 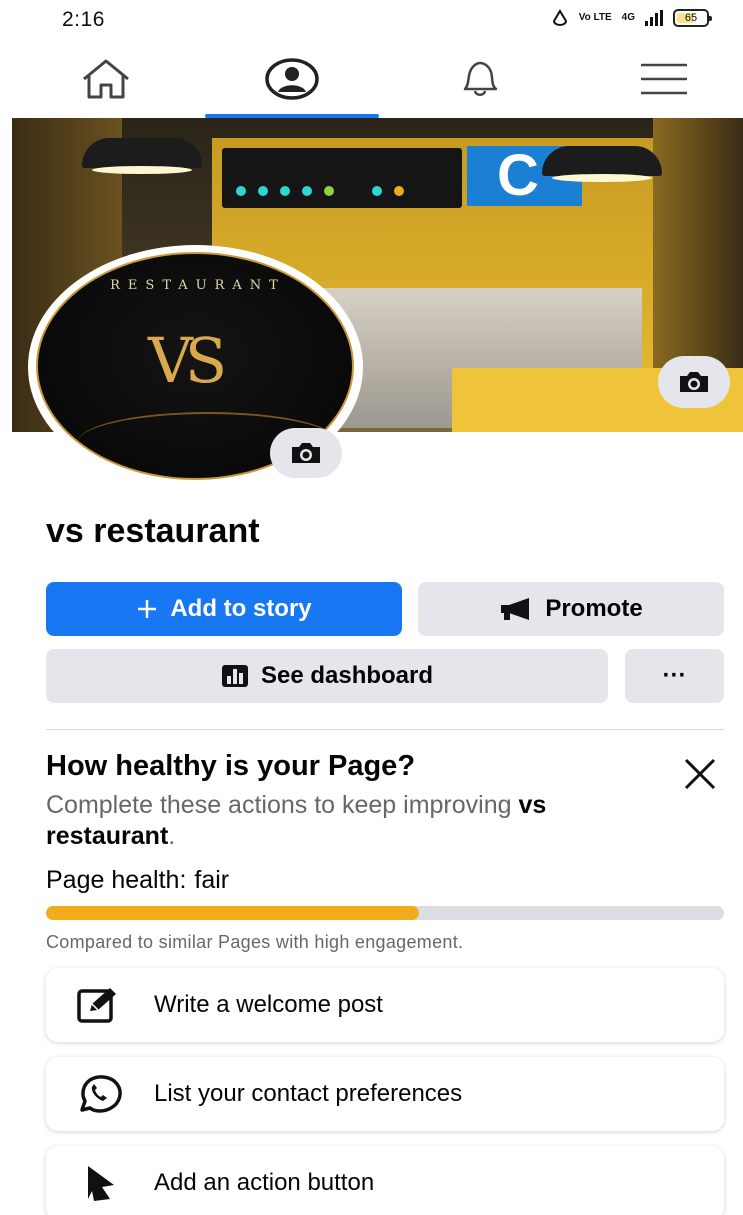 I want to click on battery-level: 65, so click(x=691, y=18).